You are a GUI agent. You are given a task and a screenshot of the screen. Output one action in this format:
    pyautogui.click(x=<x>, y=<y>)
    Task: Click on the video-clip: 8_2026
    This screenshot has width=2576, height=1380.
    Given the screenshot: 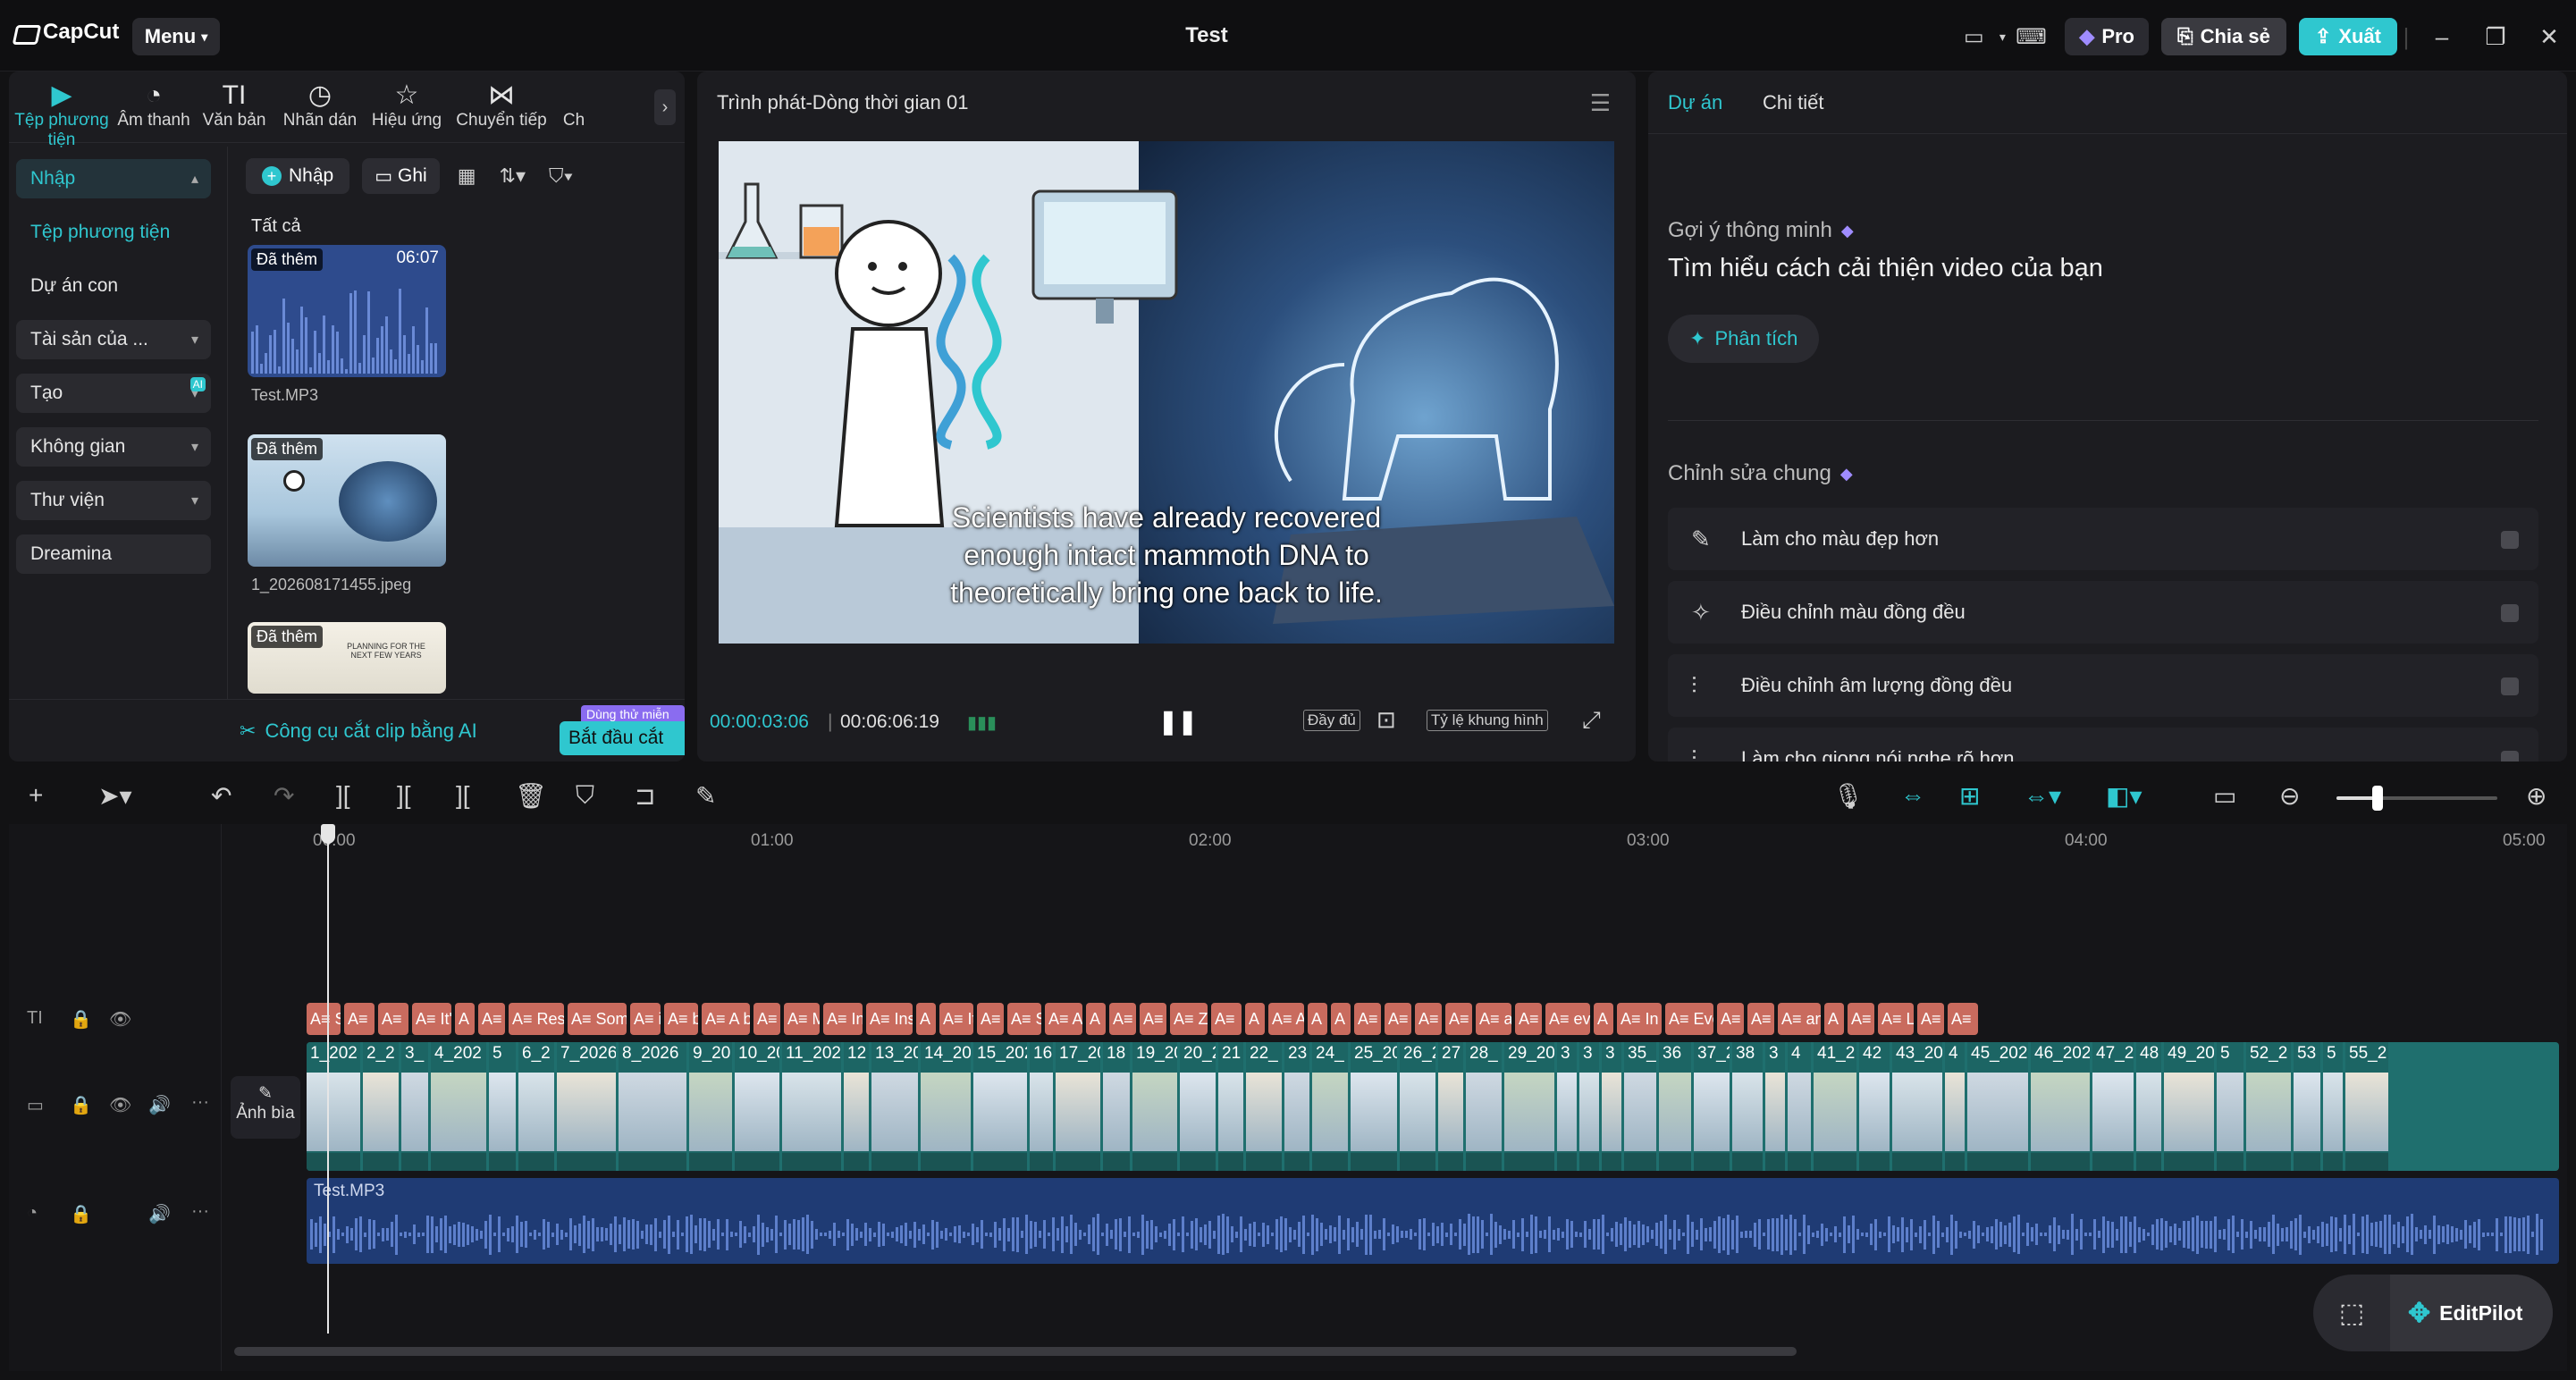 What is the action you would take?
    pyautogui.click(x=653, y=1106)
    